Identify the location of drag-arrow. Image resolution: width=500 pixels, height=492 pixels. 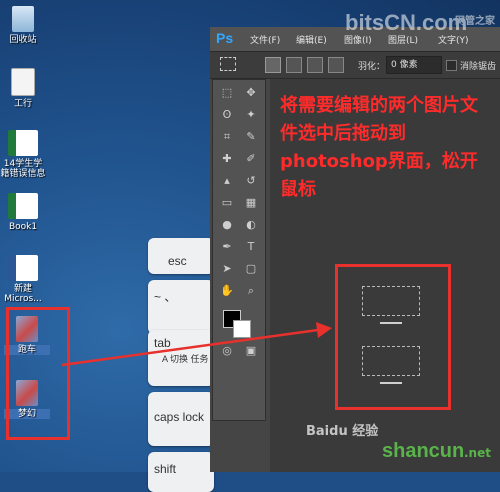
(196, 344).